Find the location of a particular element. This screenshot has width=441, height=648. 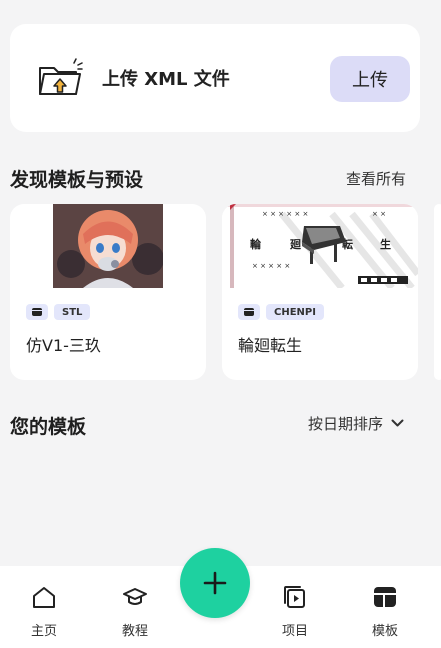

nav-label: 主页 is located at coordinates (43, 631).